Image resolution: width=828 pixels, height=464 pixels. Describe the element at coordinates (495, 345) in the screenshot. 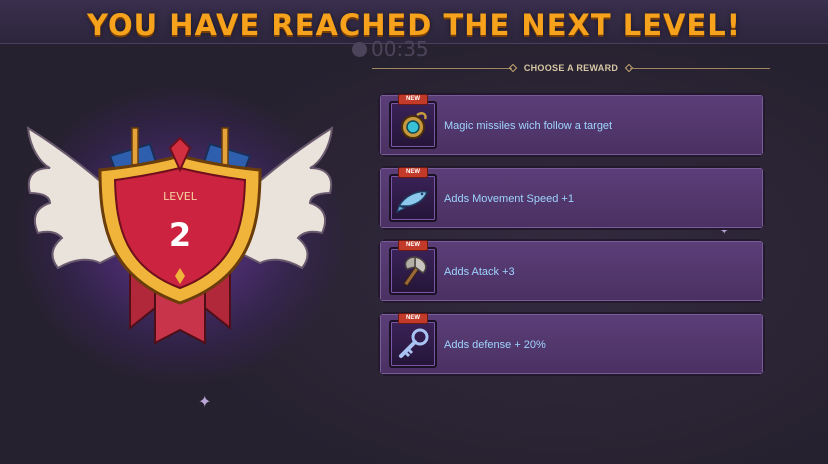

I see `reward-text: Adds defense + 20%` at that location.